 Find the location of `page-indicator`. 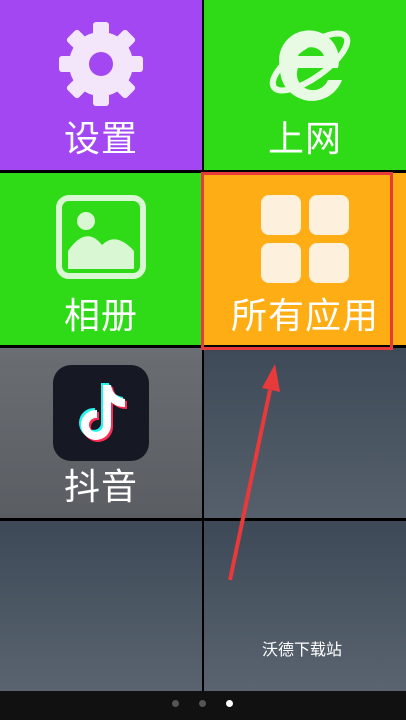

page-indicator is located at coordinates (203, 705).